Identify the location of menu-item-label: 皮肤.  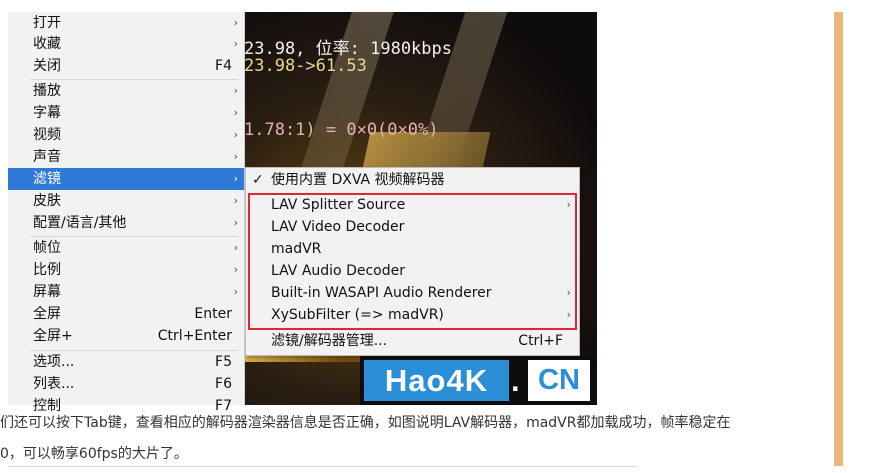
(47, 201).